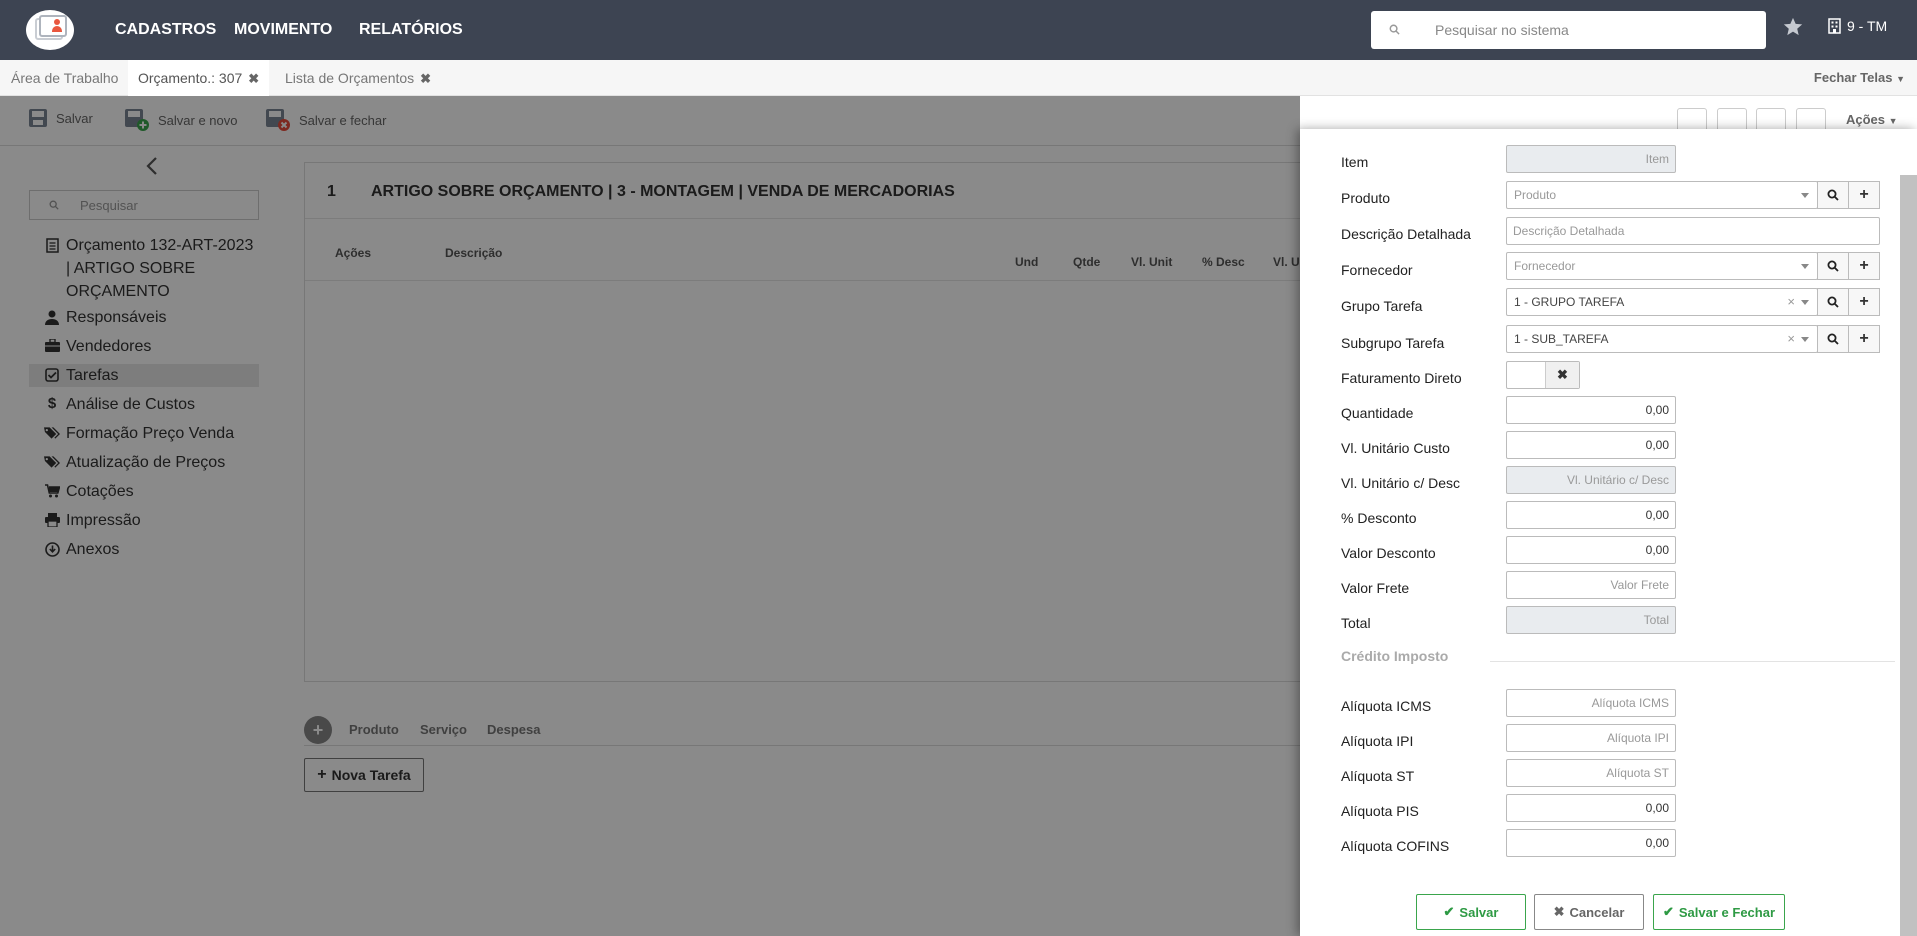 This screenshot has height=936, width=1917. What do you see at coordinates (1377, 270) in the screenshot?
I see `label-fornecedor: Fornecedor` at bounding box center [1377, 270].